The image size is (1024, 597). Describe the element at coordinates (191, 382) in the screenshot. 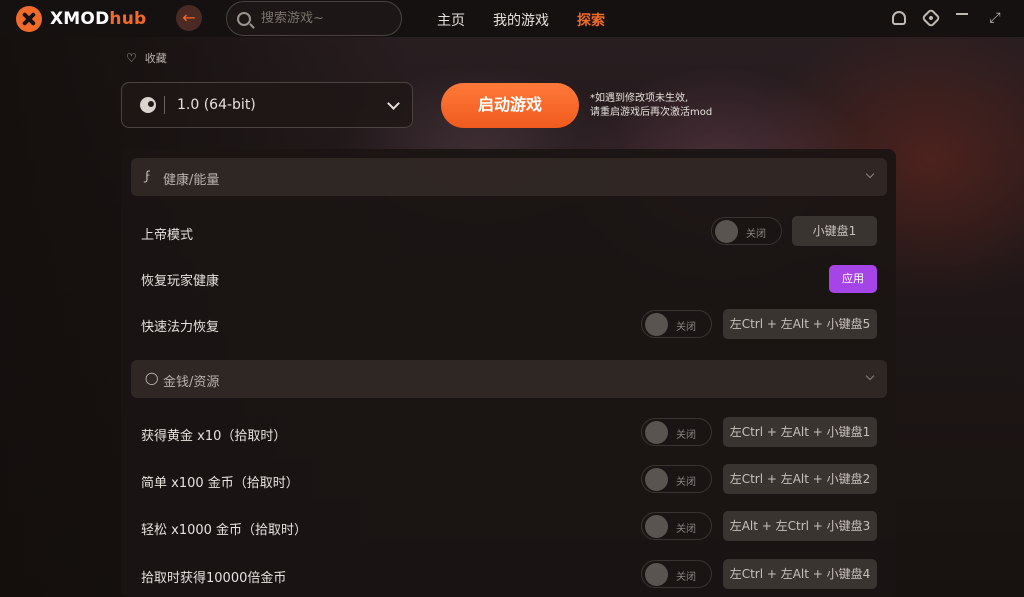

I see `section-title: 金钱/资源` at that location.